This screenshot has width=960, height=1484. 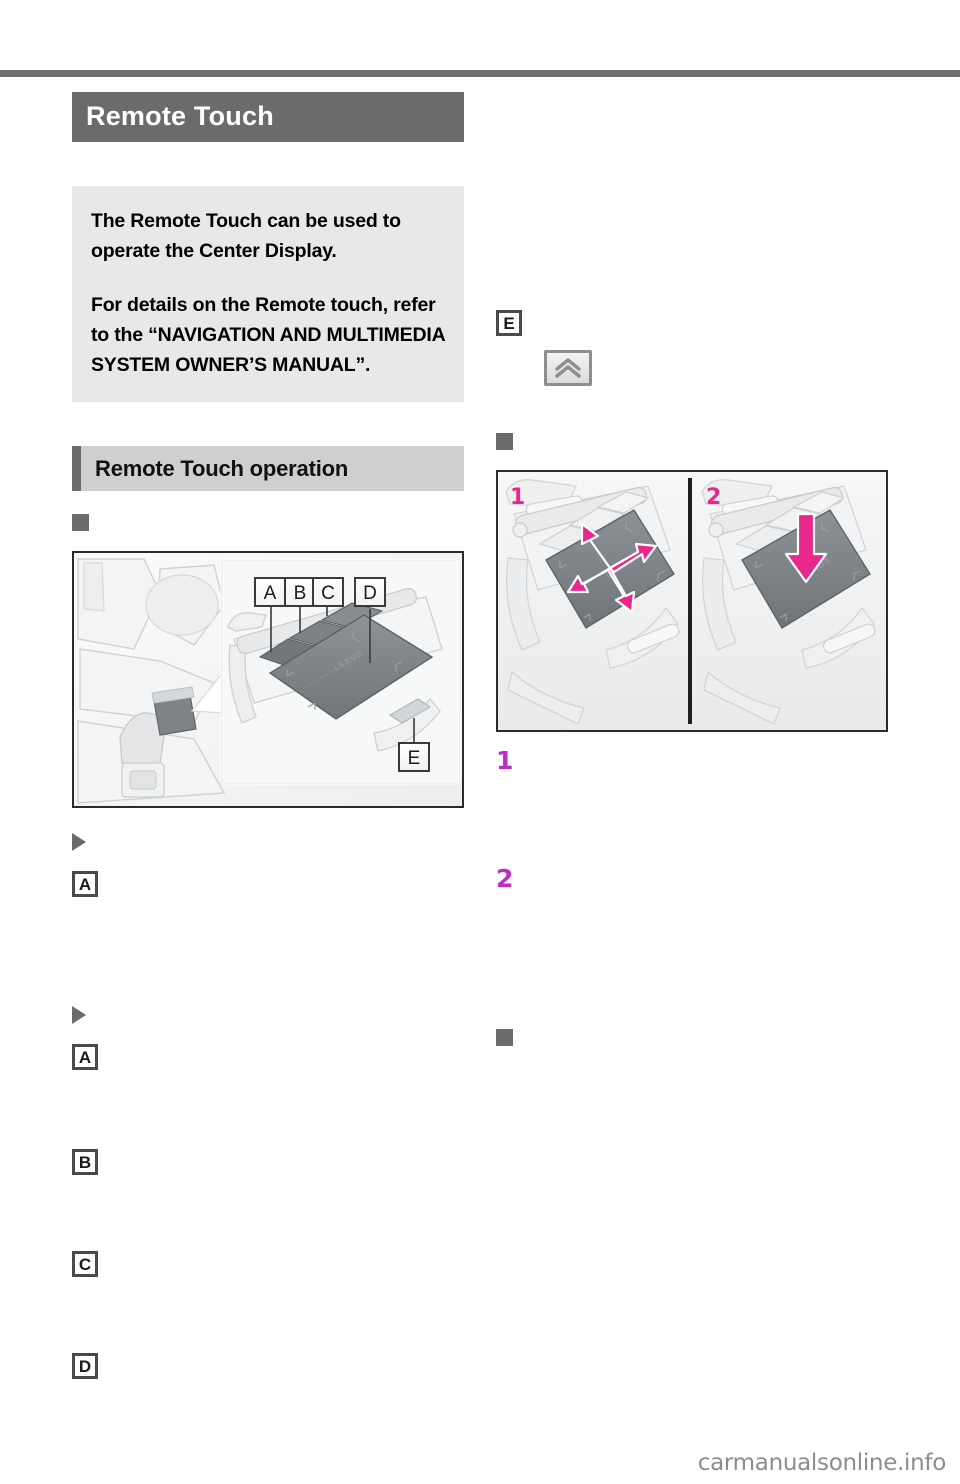 What do you see at coordinates (692, 1037) in the screenshot?
I see `heading-trailing` at bounding box center [692, 1037].